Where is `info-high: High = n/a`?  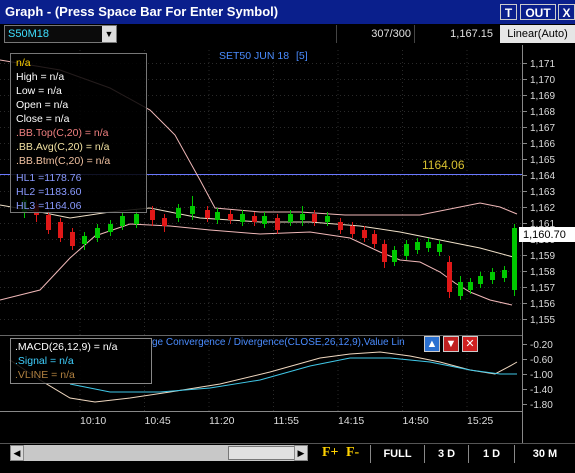 info-high: High = n/a is located at coordinates (40, 77).